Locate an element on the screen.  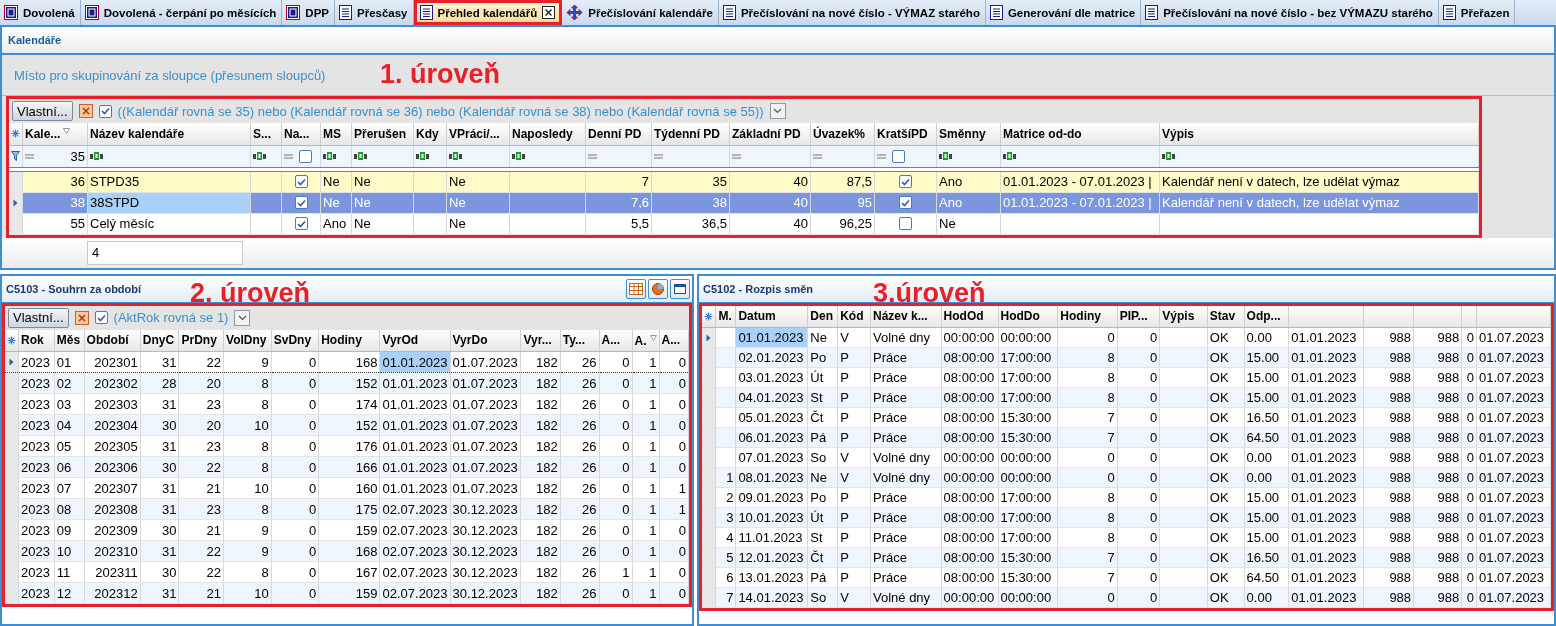
chart-button is located at coordinates (658, 288).